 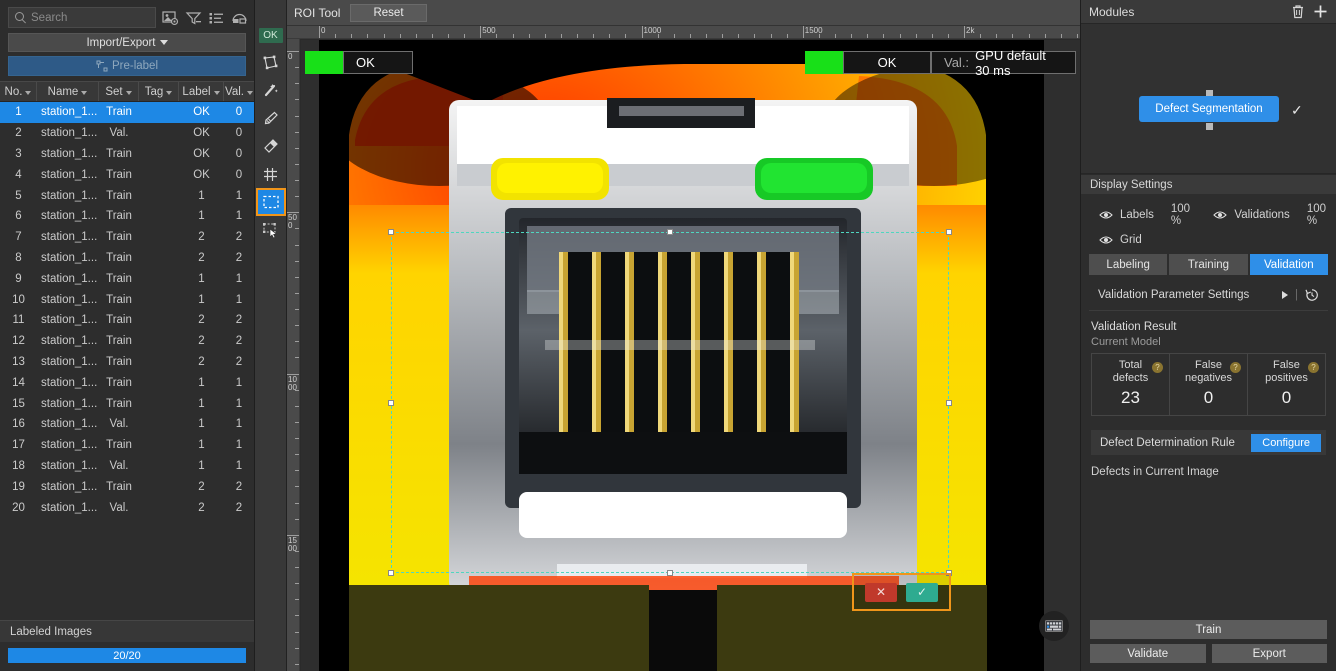 What do you see at coordinates (271, 230) in the screenshot?
I see `move-select-tool` at bounding box center [271, 230].